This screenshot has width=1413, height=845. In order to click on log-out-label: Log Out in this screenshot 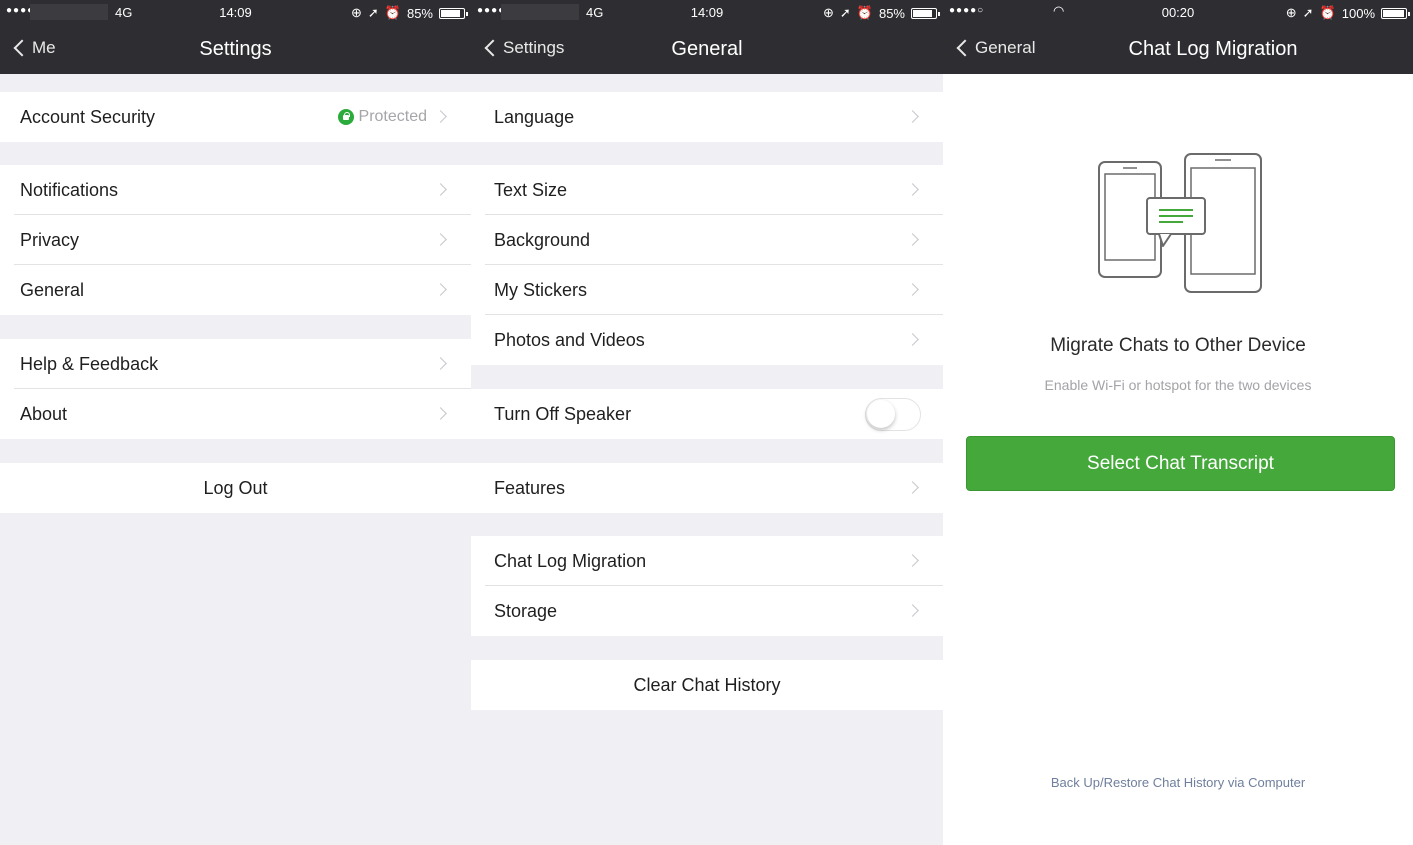, I will do `click(235, 488)`.